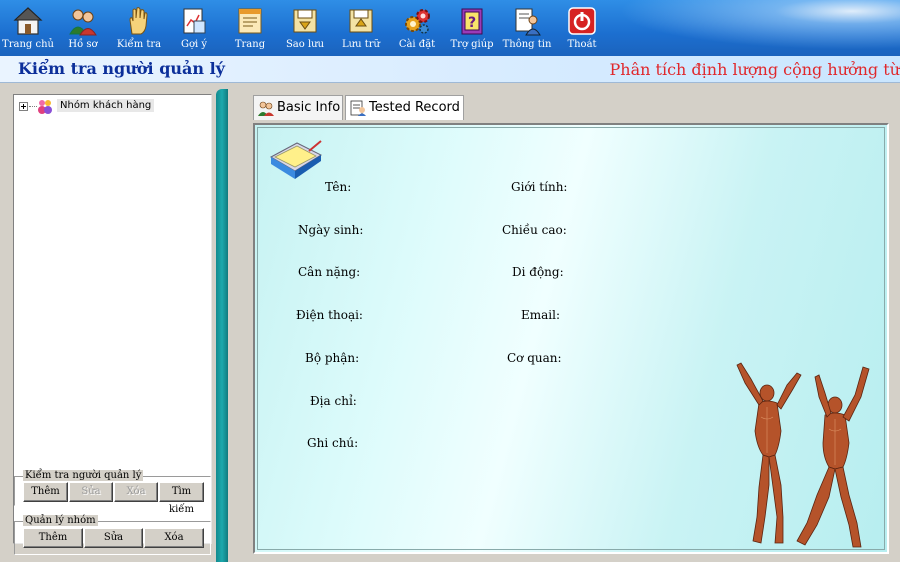 This screenshot has height=562, width=900. Describe the element at coordinates (139, 44) in the screenshot. I see `toolbar-check-label: Kiểm tra` at that location.